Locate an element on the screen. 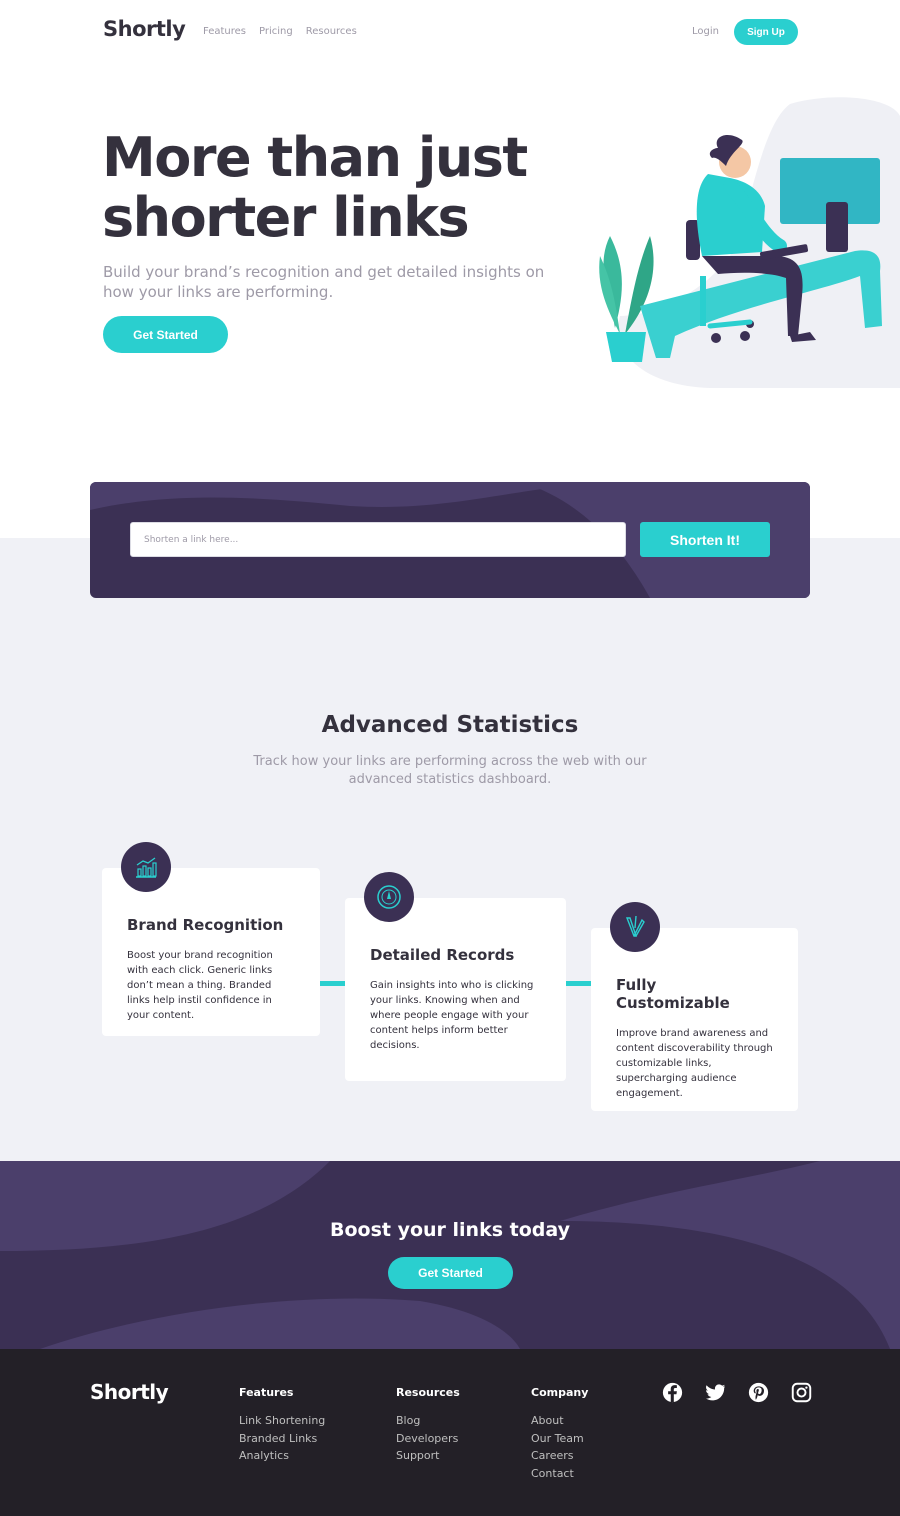 The height and width of the screenshot is (1516, 900). hero-title-line2: shorter links is located at coordinates (286, 217).